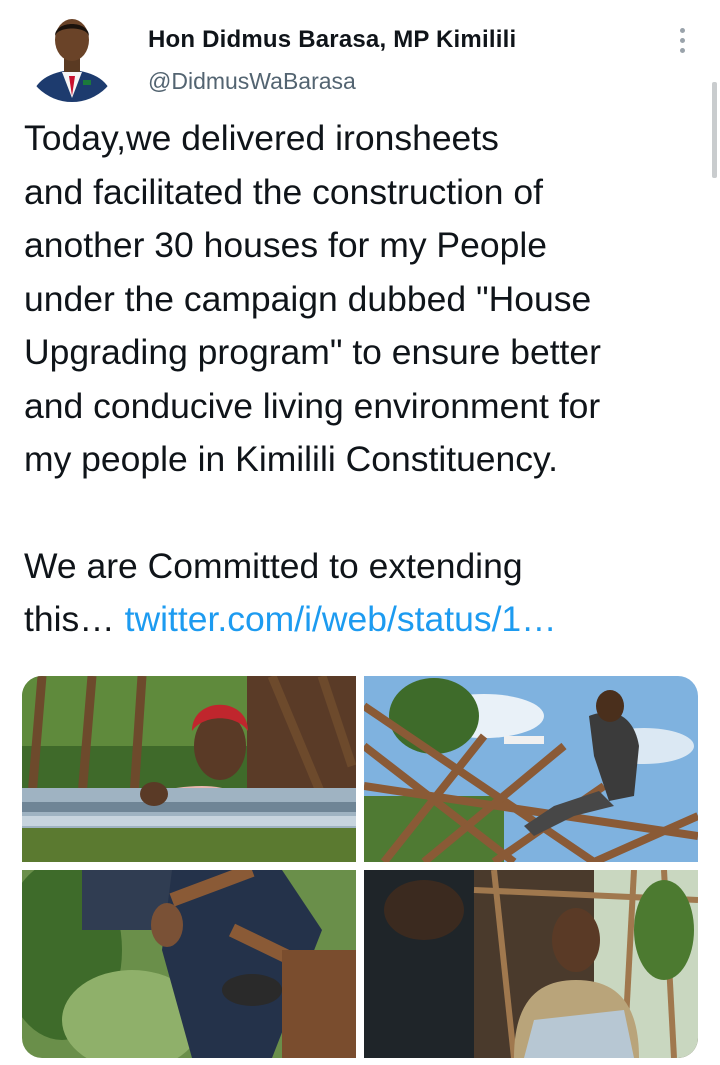  What do you see at coordinates (252, 81) in the screenshot?
I see `author-handle: @DidmusWaBarasa` at bounding box center [252, 81].